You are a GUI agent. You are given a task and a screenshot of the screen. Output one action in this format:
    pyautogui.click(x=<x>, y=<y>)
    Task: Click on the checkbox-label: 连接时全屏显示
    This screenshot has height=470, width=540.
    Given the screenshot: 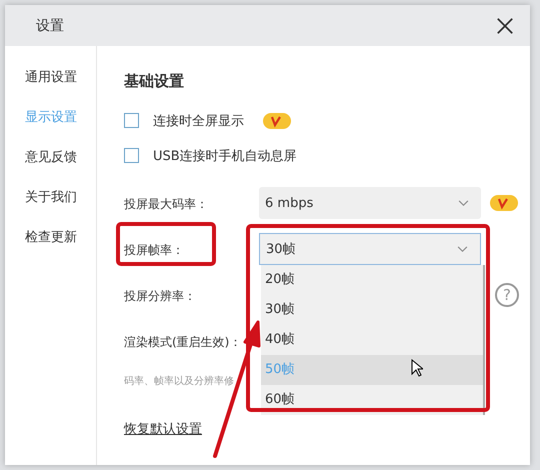 What is the action you would take?
    pyautogui.click(x=198, y=121)
    